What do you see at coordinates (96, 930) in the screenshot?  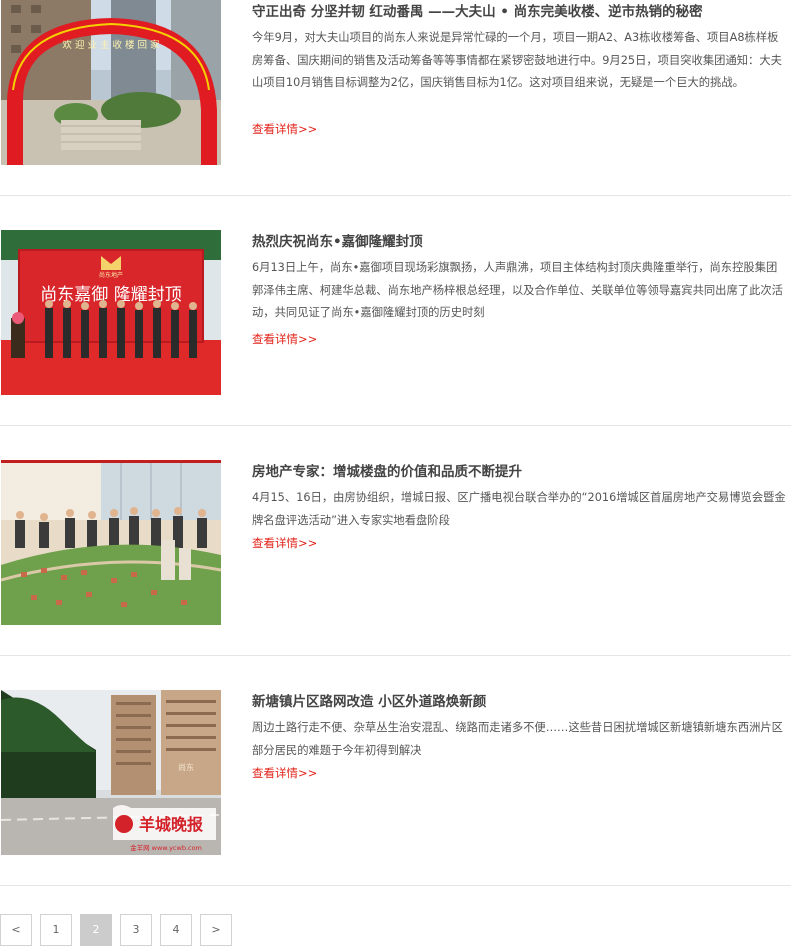 I see `page-button-2-current: 2` at bounding box center [96, 930].